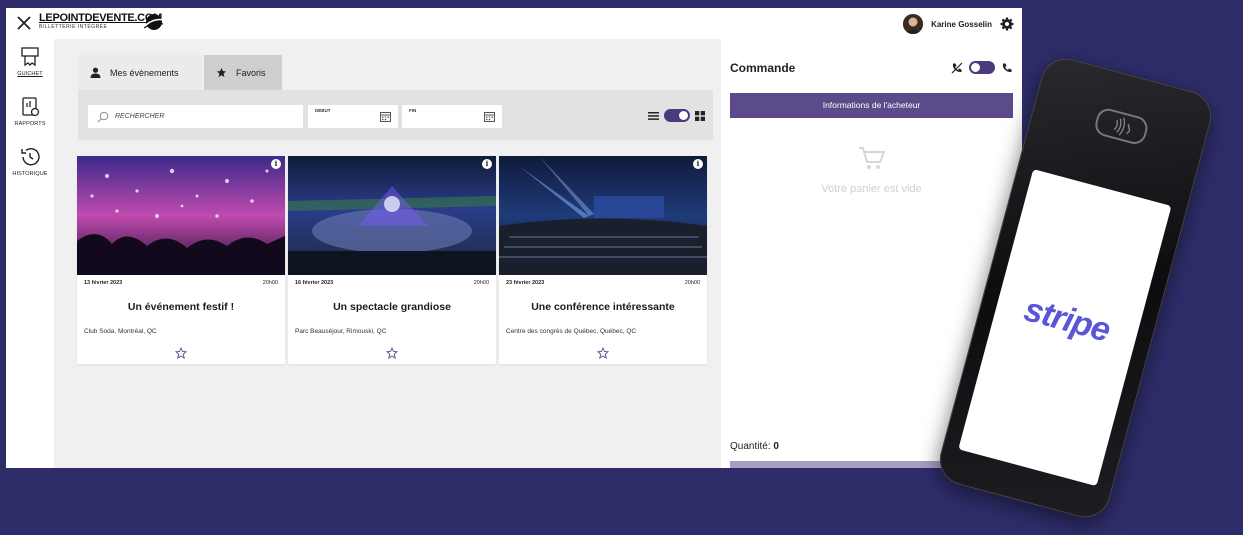  I want to click on person-icon, so click(95, 72).